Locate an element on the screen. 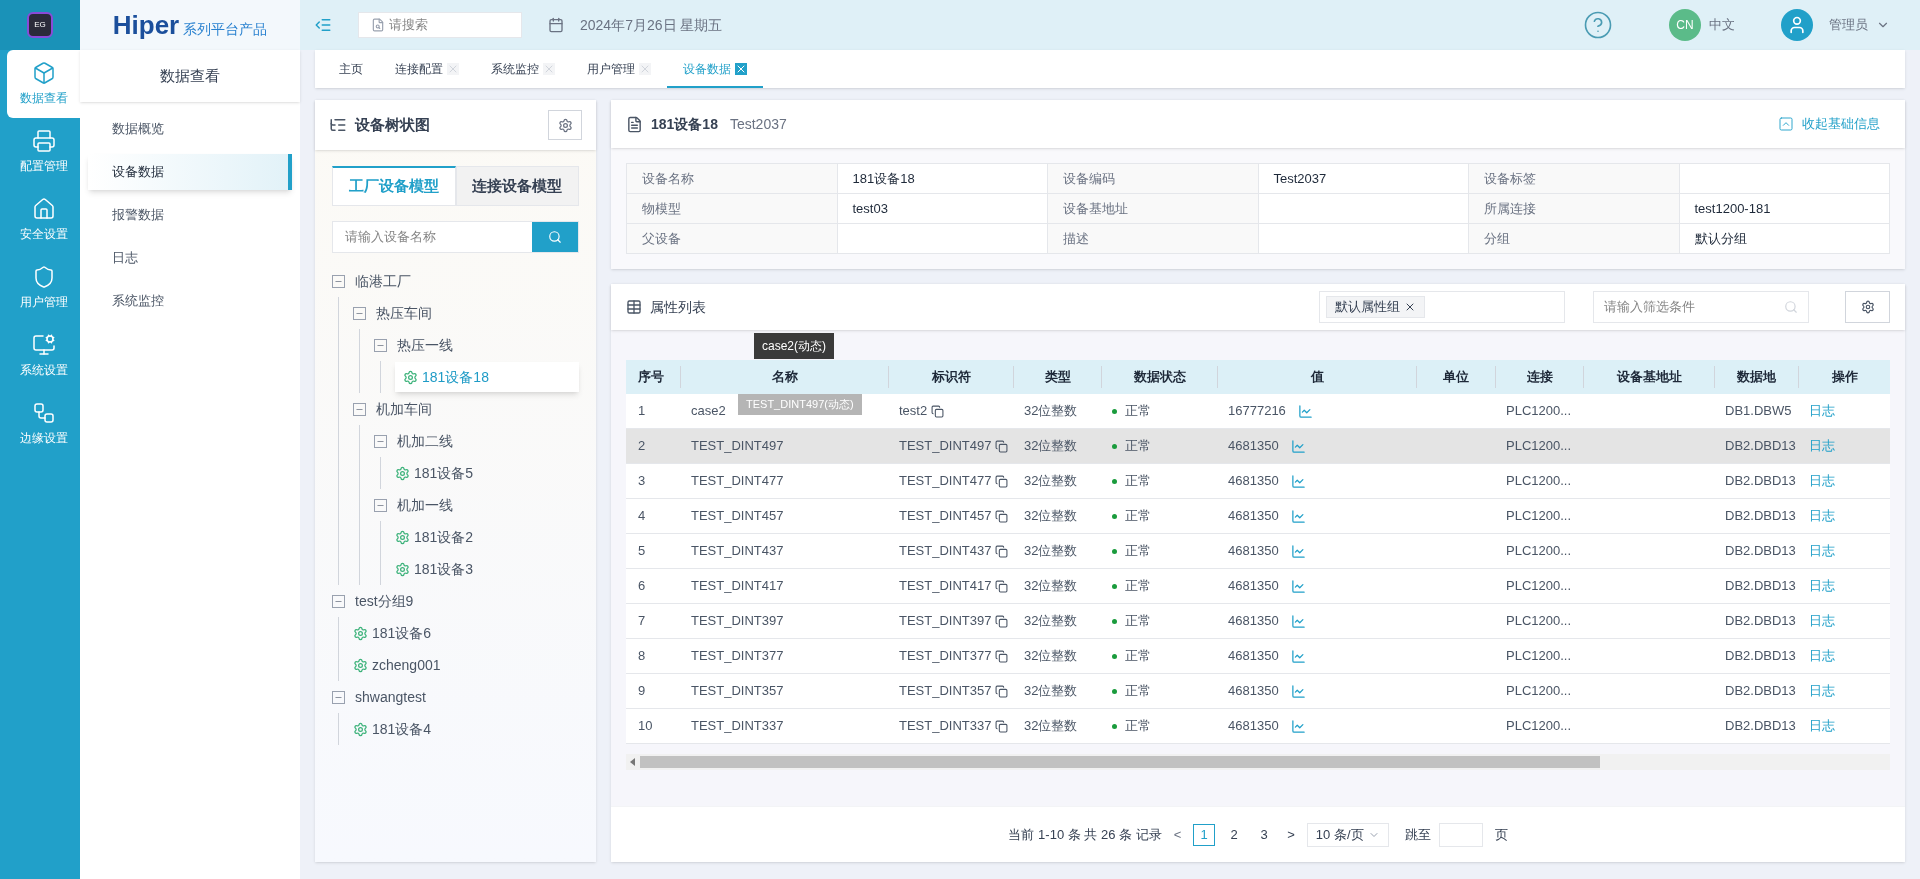 The image size is (1920, 879). filter-field: 请输入筛选条件 is located at coordinates (1701, 307).